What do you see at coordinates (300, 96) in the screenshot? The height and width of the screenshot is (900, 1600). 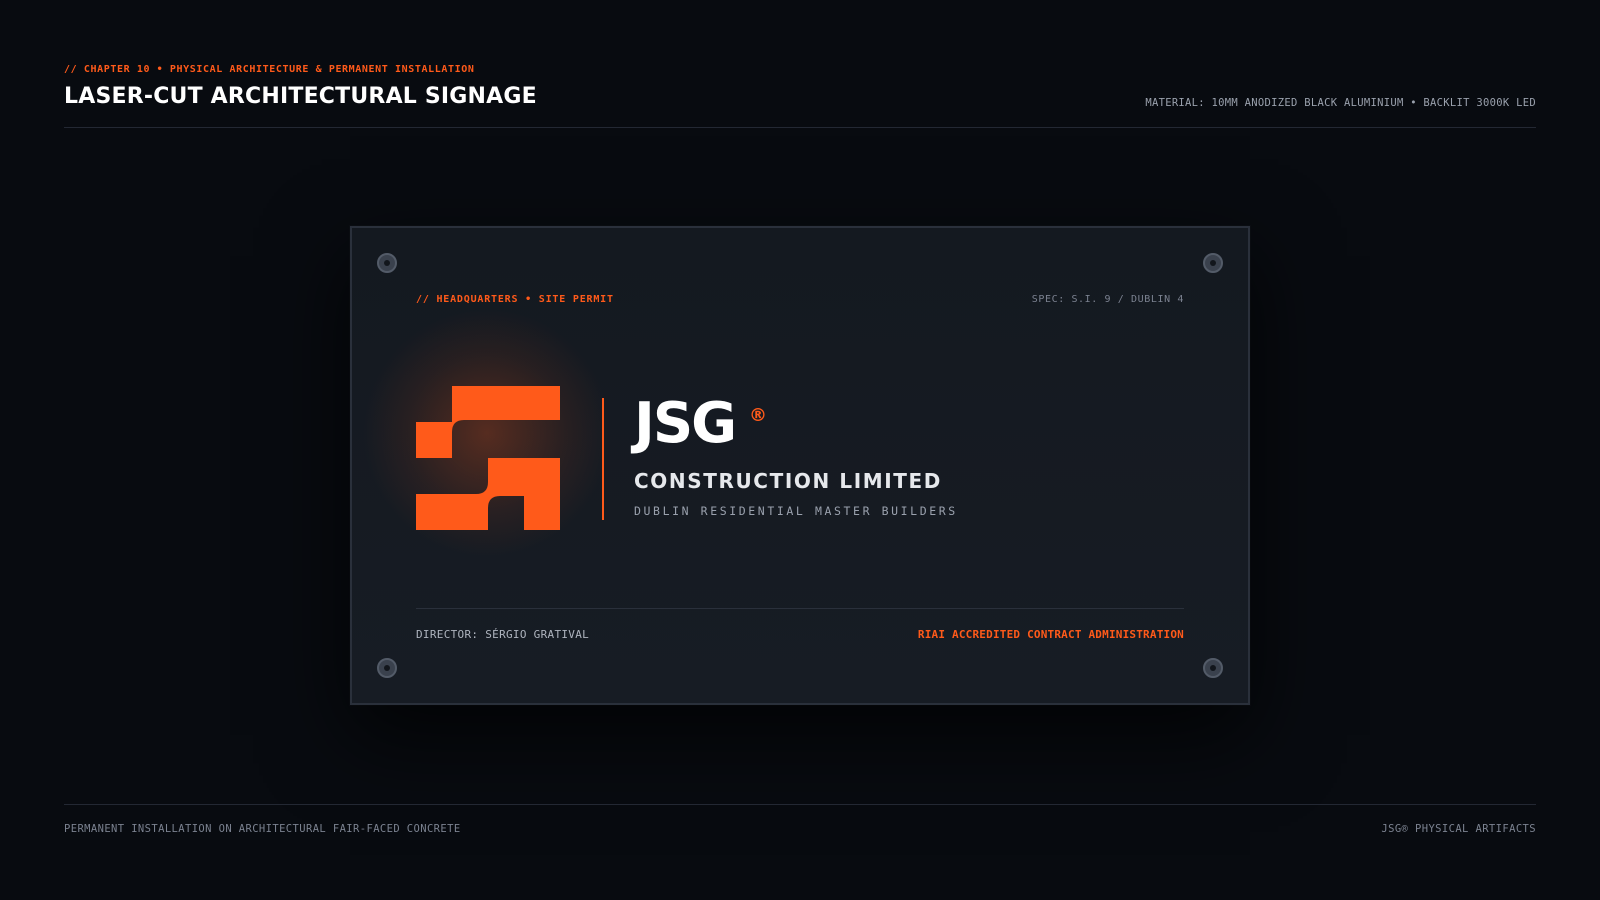 I see `page-title: LASER-CUT ARCHITECTURAL SIGNAGE` at bounding box center [300, 96].